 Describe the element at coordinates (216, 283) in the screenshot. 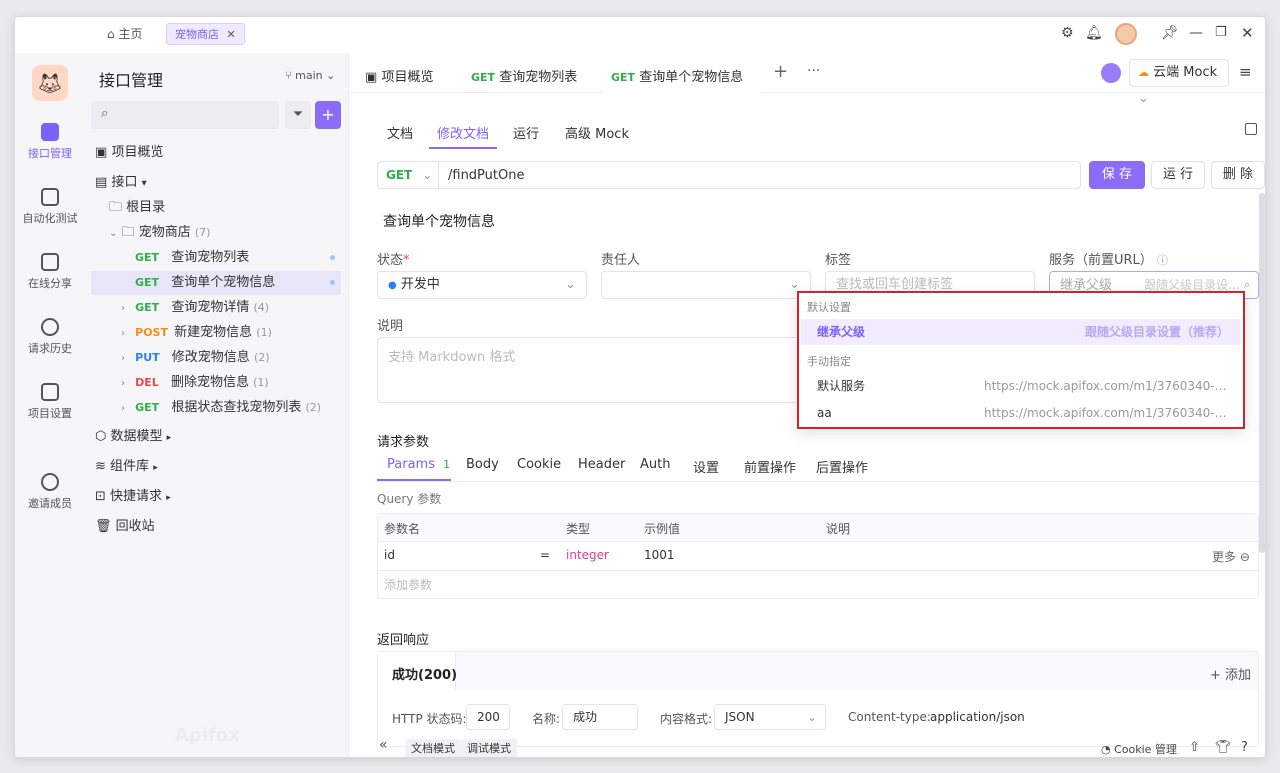

I see `tree-endpoint-active: GET 查询单个宠物信息` at that location.